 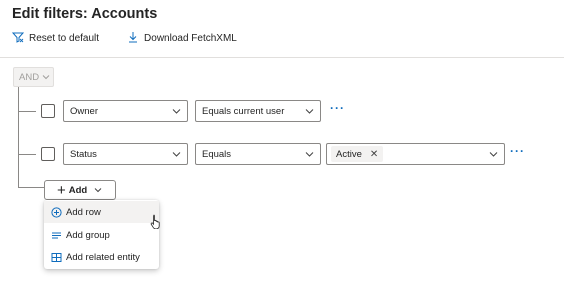 What do you see at coordinates (84, 111) in the screenshot?
I see `field-value: Owner` at bounding box center [84, 111].